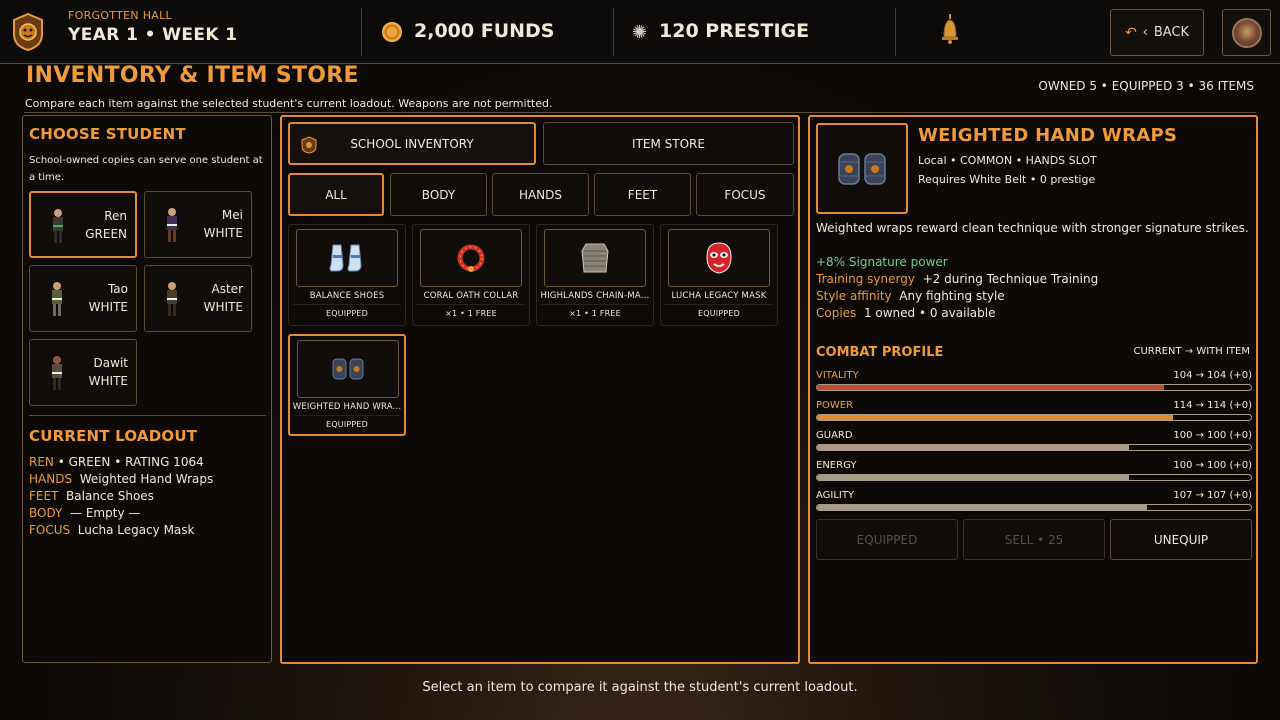  I want to click on item-card-balance-shoes: BALANCE SHOES EQUIPPED, so click(347, 275).